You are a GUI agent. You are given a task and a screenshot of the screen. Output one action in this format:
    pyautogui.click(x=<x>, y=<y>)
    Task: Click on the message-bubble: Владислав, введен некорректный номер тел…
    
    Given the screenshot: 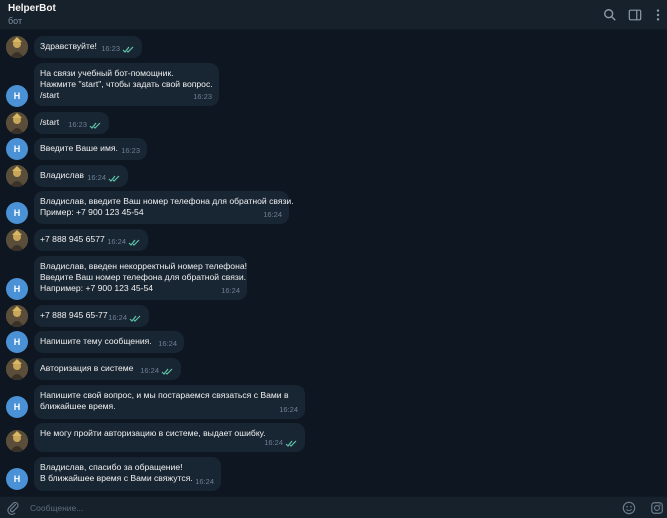 What is the action you would take?
    pyautogui.click(x=140, y=278)
    